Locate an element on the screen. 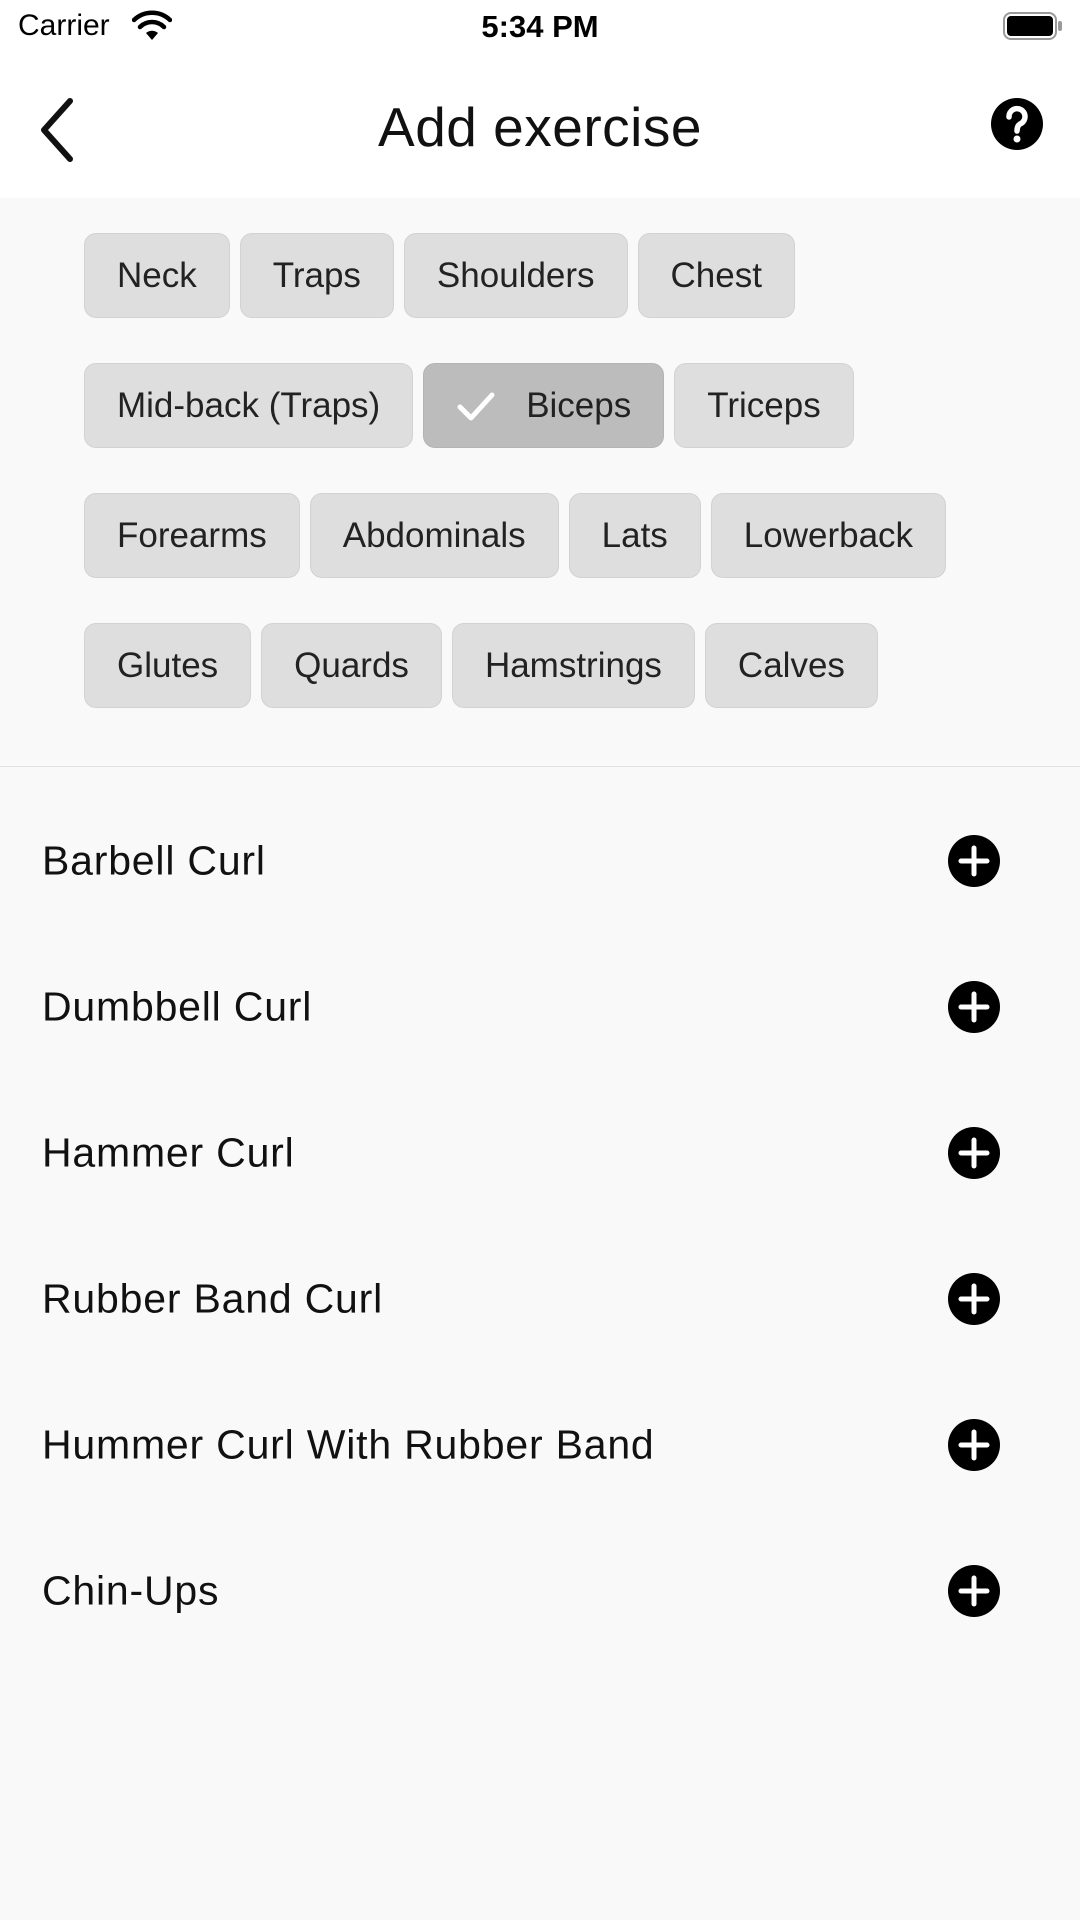 The height and width of the screenshot is (1920, 1080). chip-label: Shoulders is located at coordinates (515, 275).